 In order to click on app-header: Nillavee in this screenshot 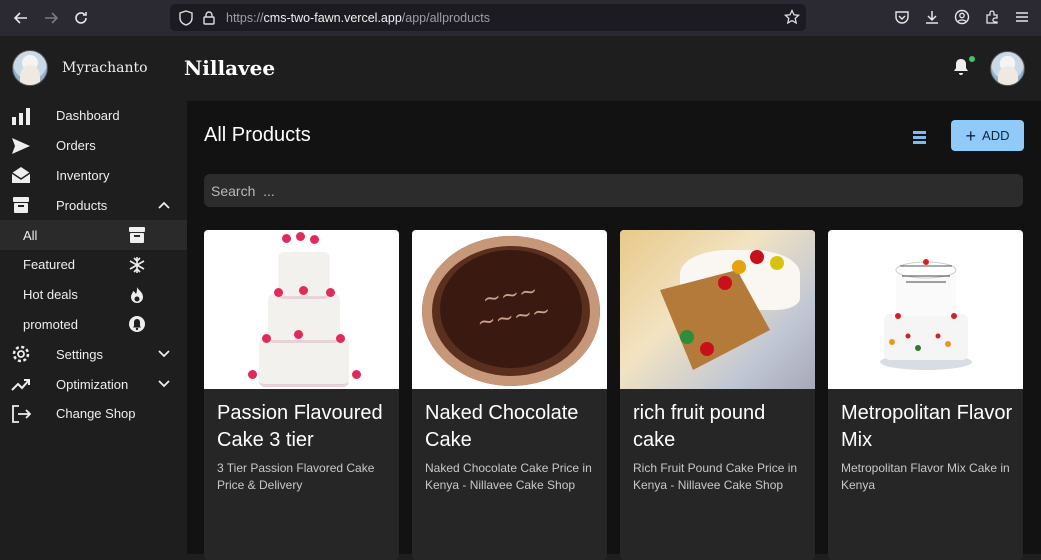, I will do `click(612, 68)`.